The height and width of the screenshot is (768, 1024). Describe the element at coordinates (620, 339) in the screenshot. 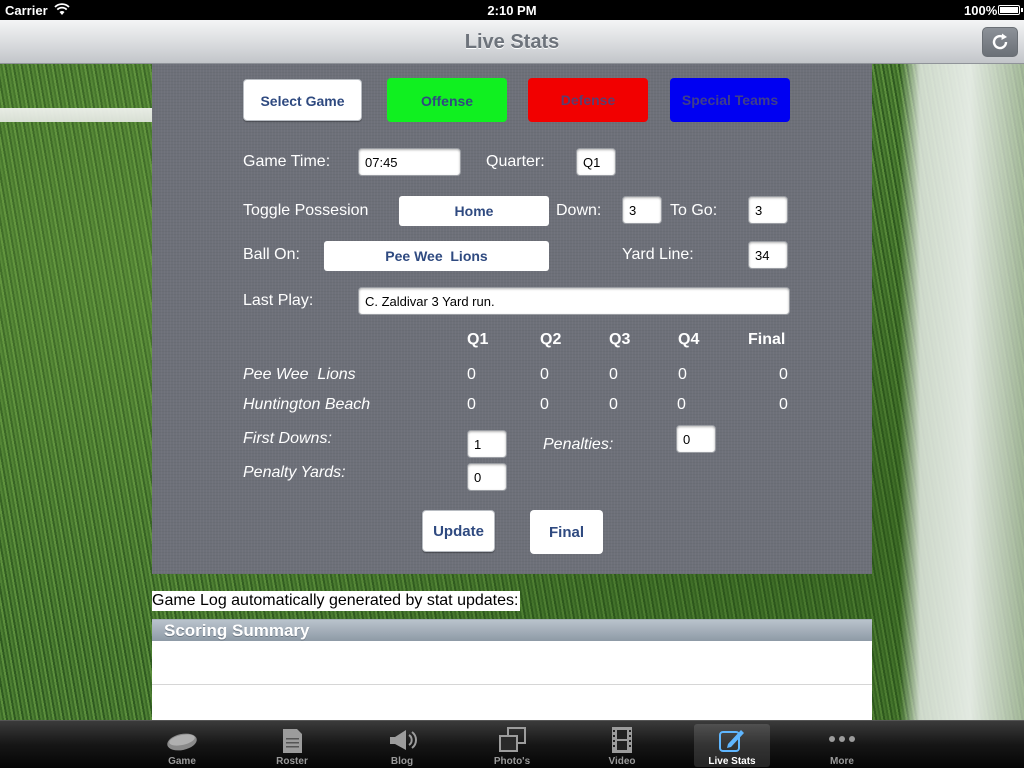

I see `q3-header: Q3` at that location.